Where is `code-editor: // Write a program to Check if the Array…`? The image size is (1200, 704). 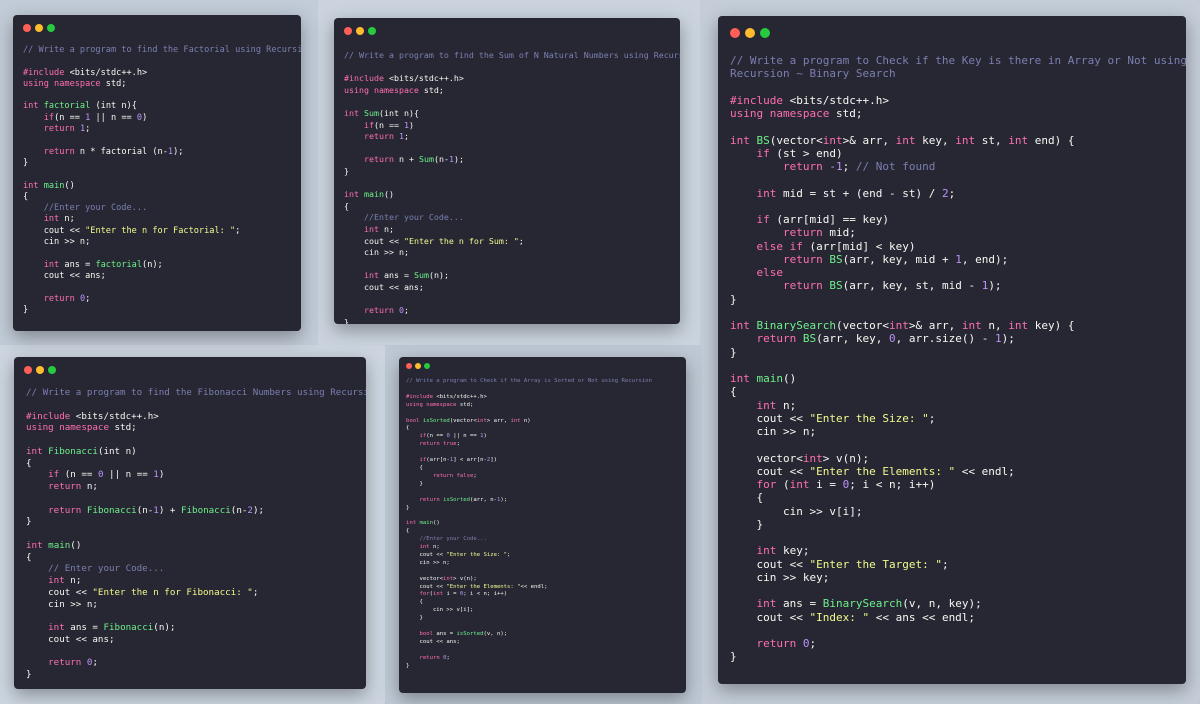
code-editor: // Write a program to Check if the Array… is located at coordinates (542, 523).